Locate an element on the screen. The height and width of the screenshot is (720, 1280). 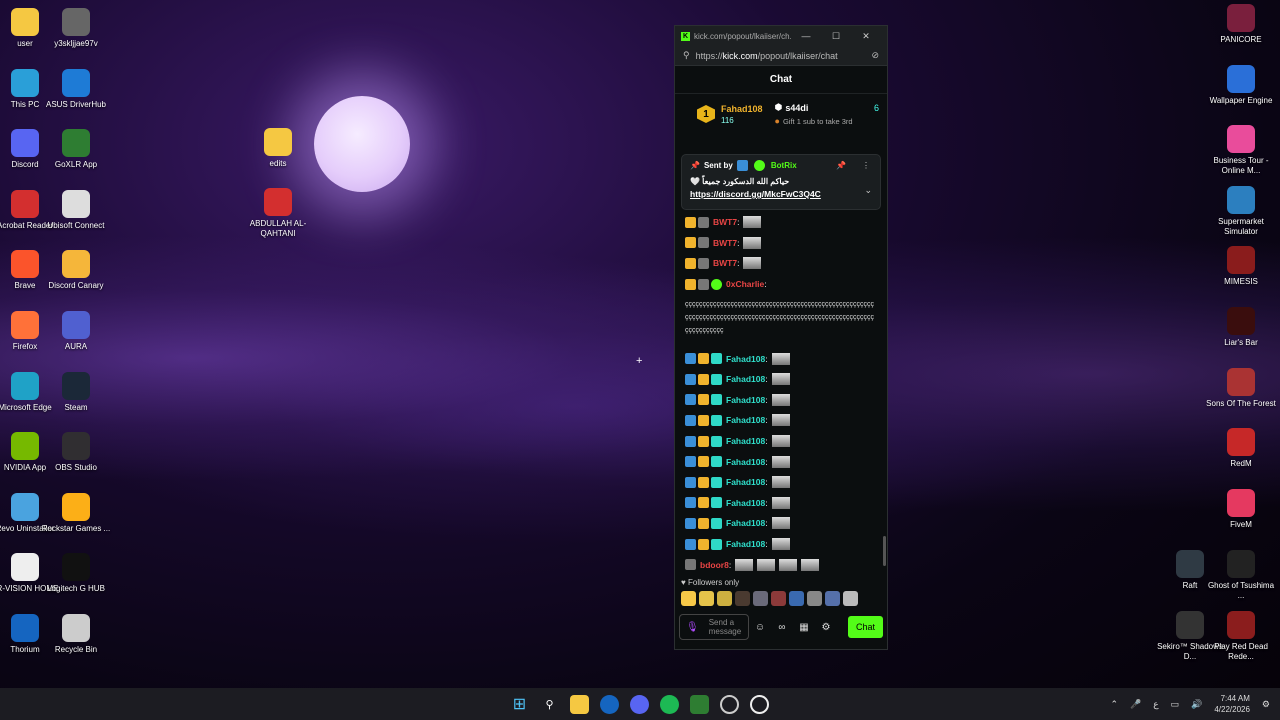
second-gifter-name: s44di is located at coordinates (796, 108).